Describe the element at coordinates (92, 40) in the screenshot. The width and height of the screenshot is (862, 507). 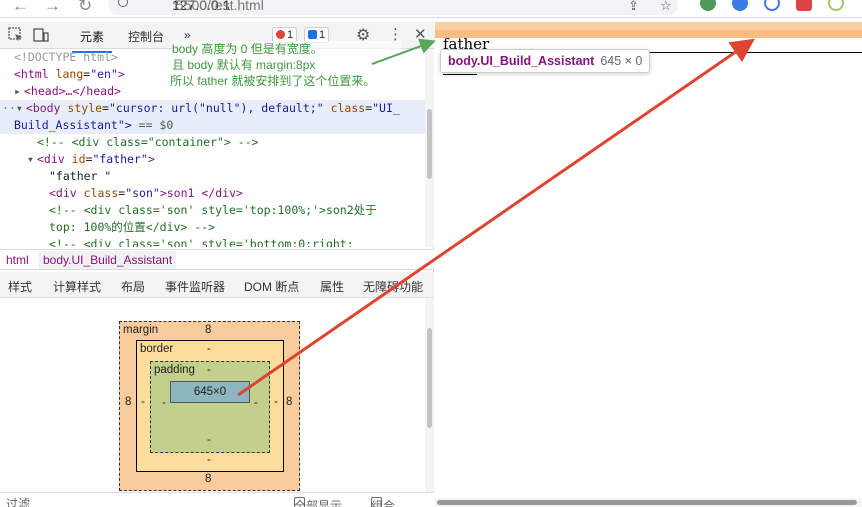
I see `tab-elements: 元素` at that location.